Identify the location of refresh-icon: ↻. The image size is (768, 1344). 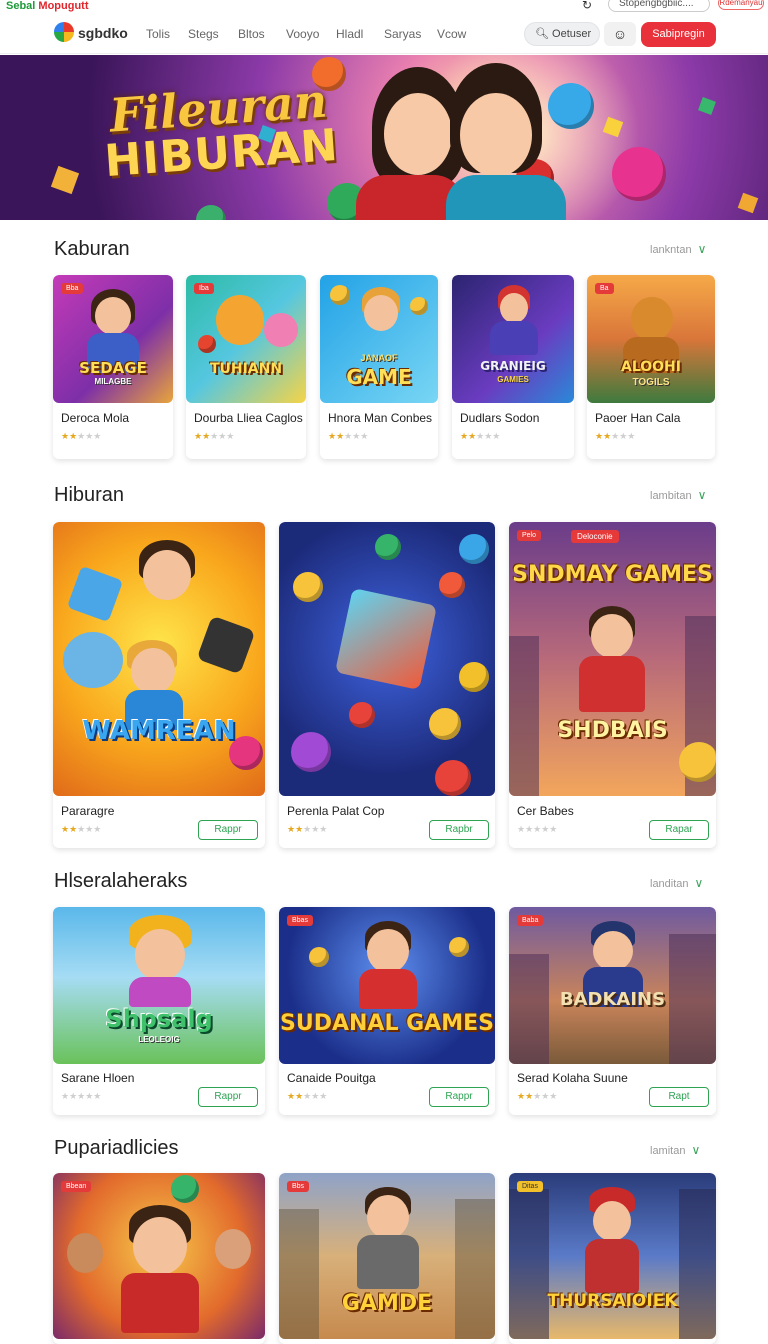
(587, 6).